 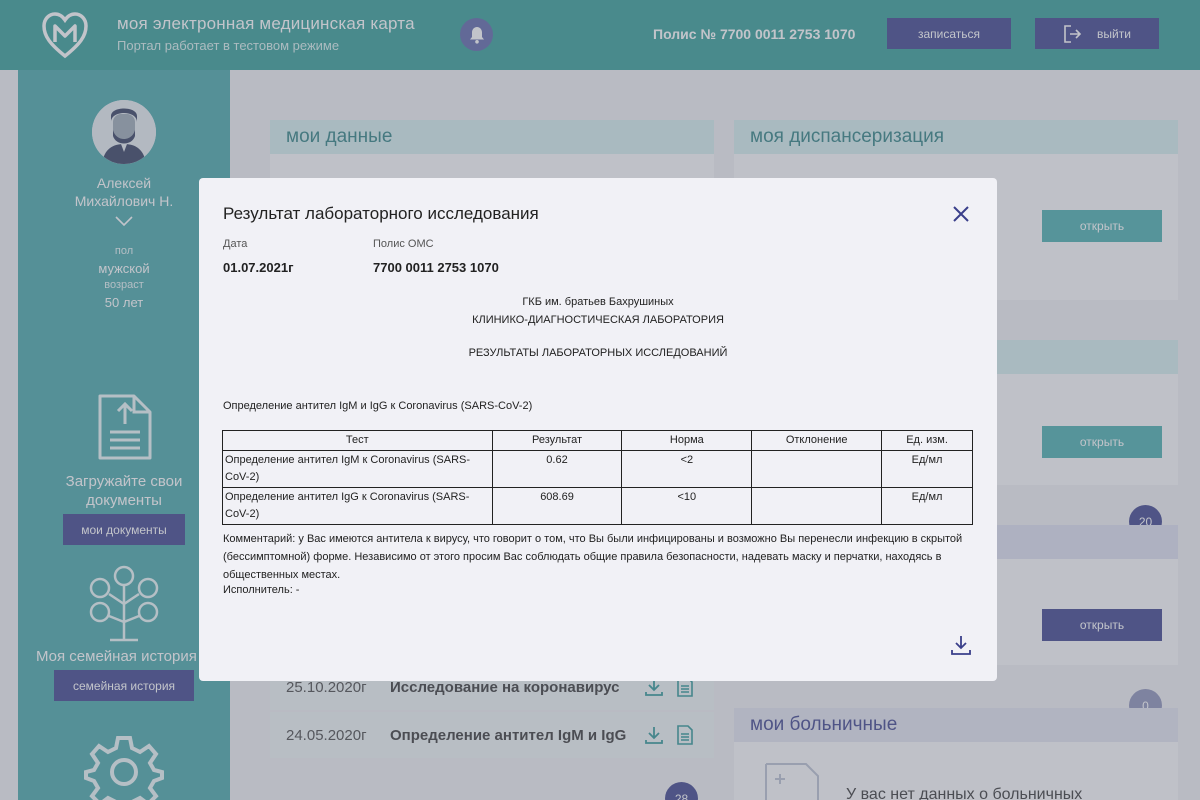 What do you see at coordinates (961, 645) in the screenshot?
I see `download-icon` at bounding box center [961, 645].